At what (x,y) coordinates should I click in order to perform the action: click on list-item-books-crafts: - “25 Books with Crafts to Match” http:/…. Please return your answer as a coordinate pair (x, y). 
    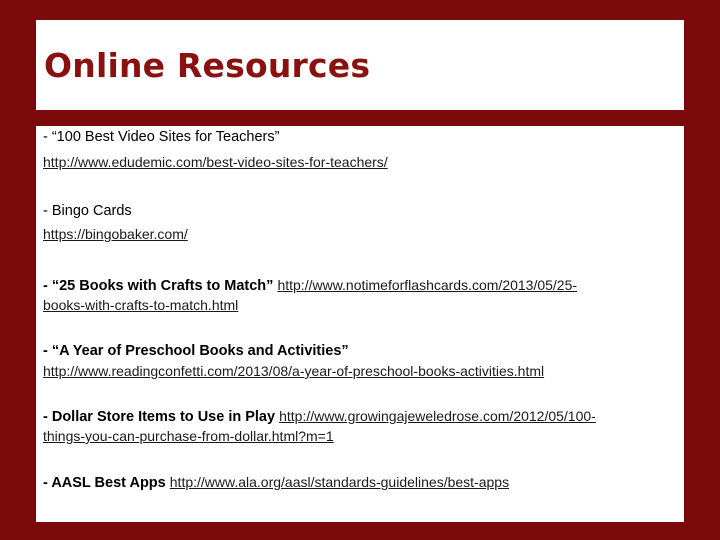
    Looking at the image, I should click on (358, 296).